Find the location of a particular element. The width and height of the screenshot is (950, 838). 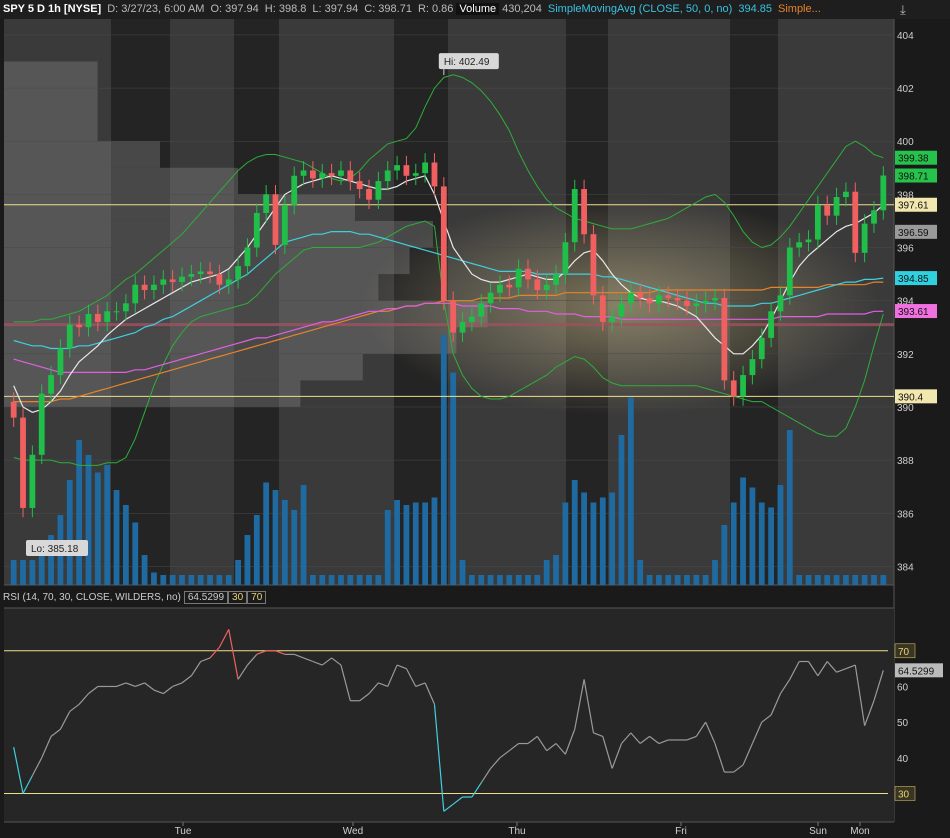

rsi-tick-label: 40 is located at coordinates (903, 759).